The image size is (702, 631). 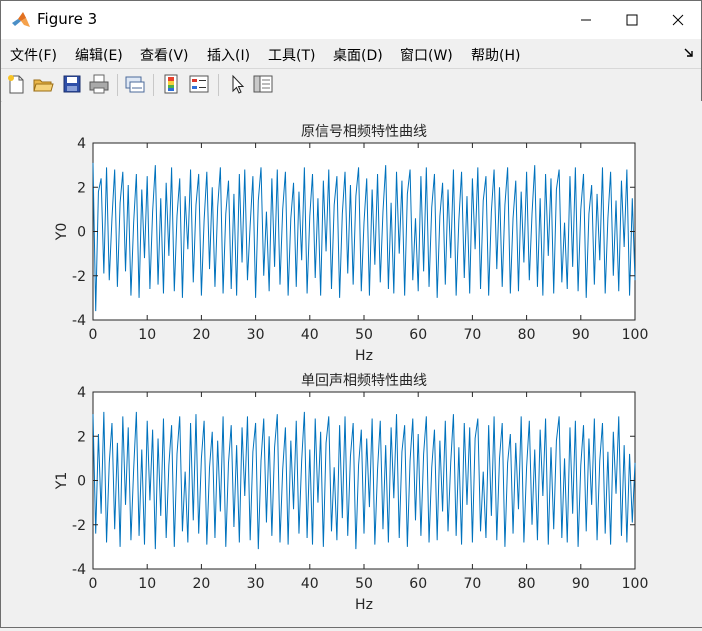 I want to click on matlab-logo-icon, so click(x=21, y=19).